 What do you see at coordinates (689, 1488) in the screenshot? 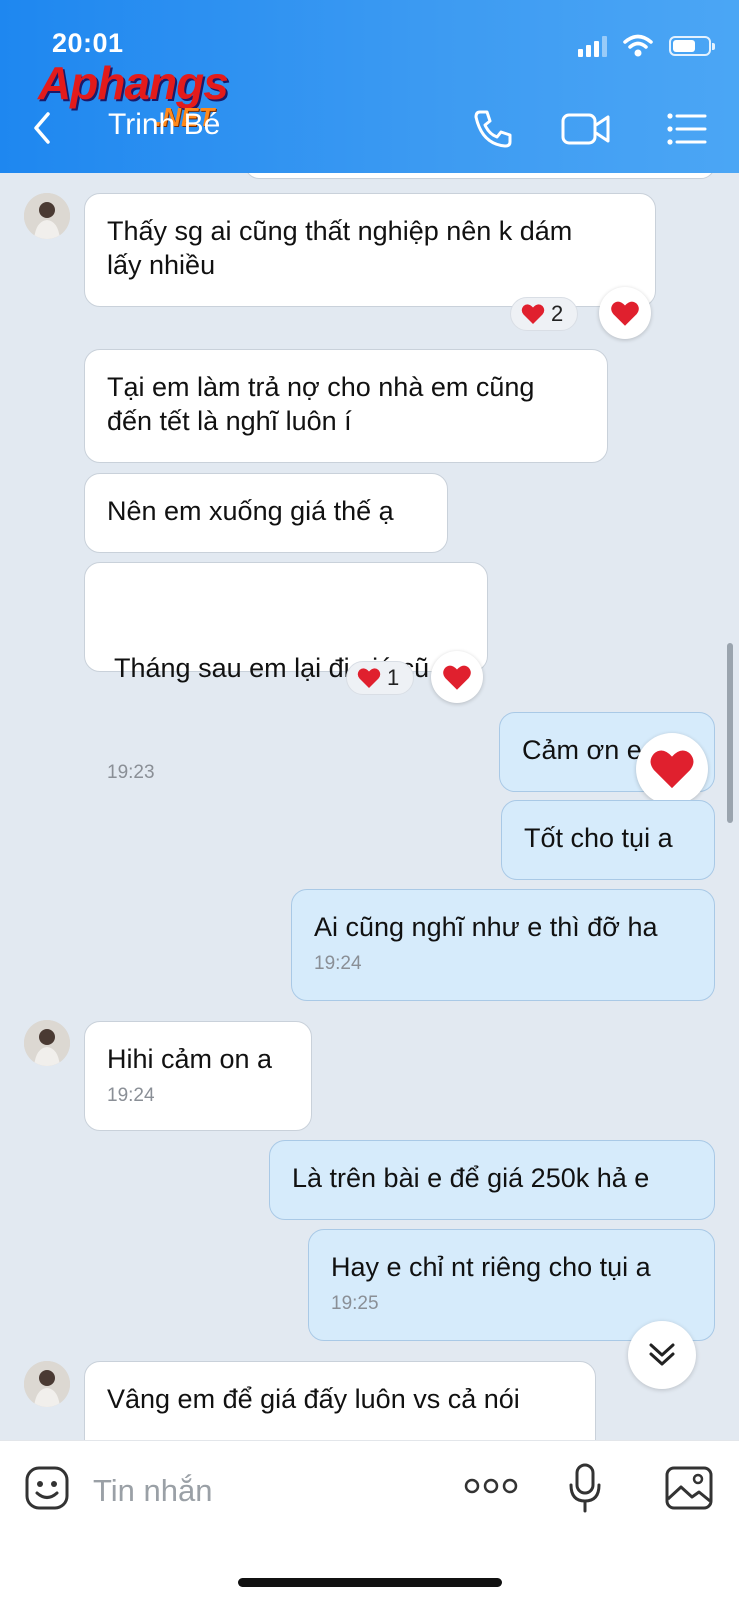
I see `image-gallery-icon` at bounding box center [689, 1488].